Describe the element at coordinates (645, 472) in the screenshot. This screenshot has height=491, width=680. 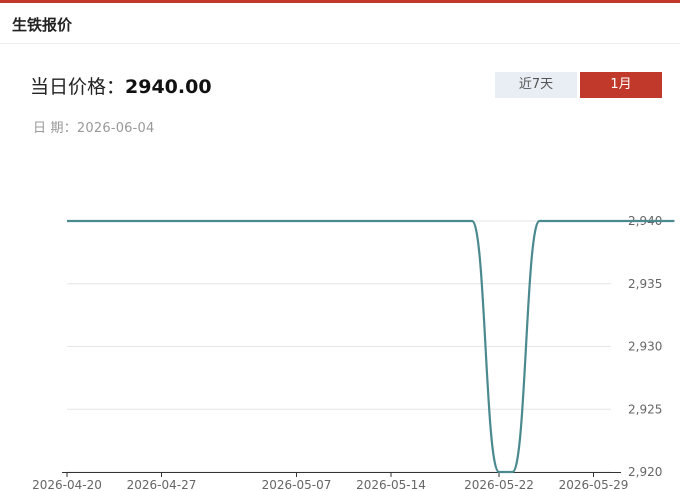
I see `y-tick-label: 2,920` at that location.